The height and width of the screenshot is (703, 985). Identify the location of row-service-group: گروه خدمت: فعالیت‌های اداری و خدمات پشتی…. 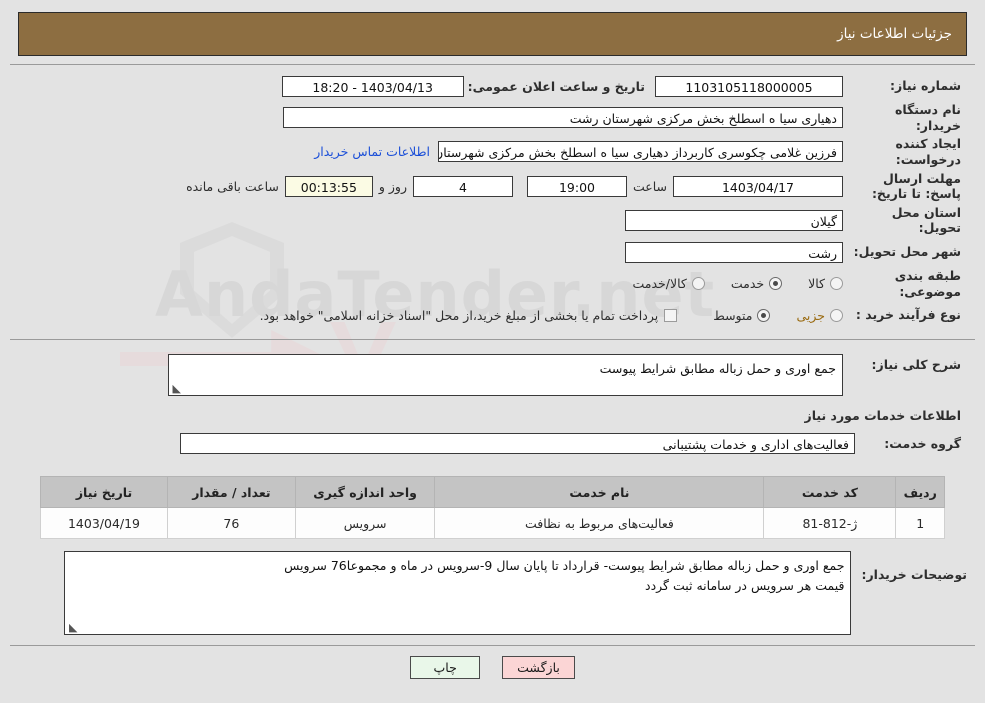
(492, 444).